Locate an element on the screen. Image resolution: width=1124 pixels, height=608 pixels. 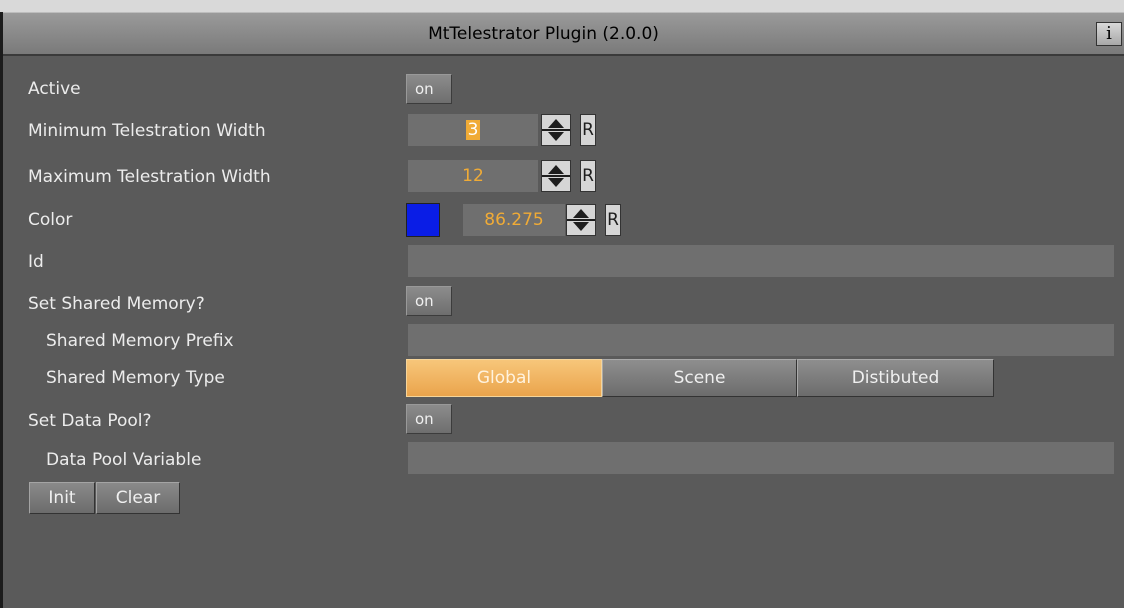
set-shared-memory-label: Set Shared Memory? is located at coordinates (116, 304).